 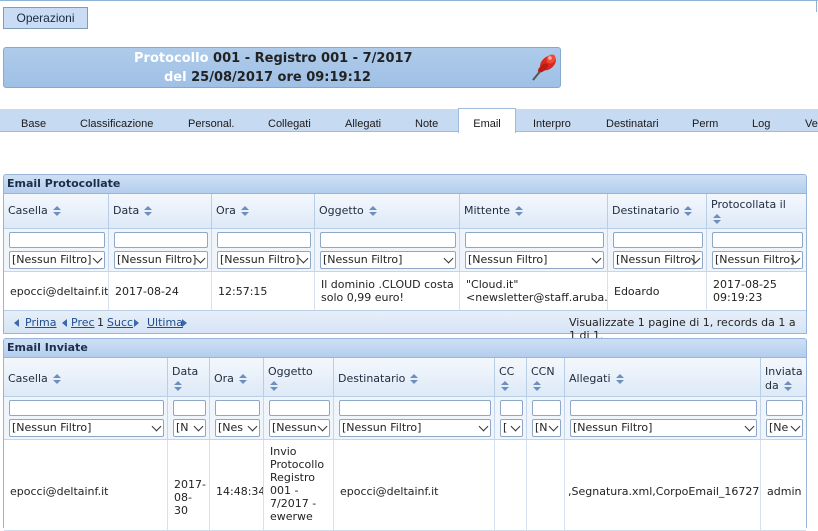 What do you see at coordinates (45, 18) in the screenshot?
I see `operations-button: Operazioni` at bounding box center [45, 18].